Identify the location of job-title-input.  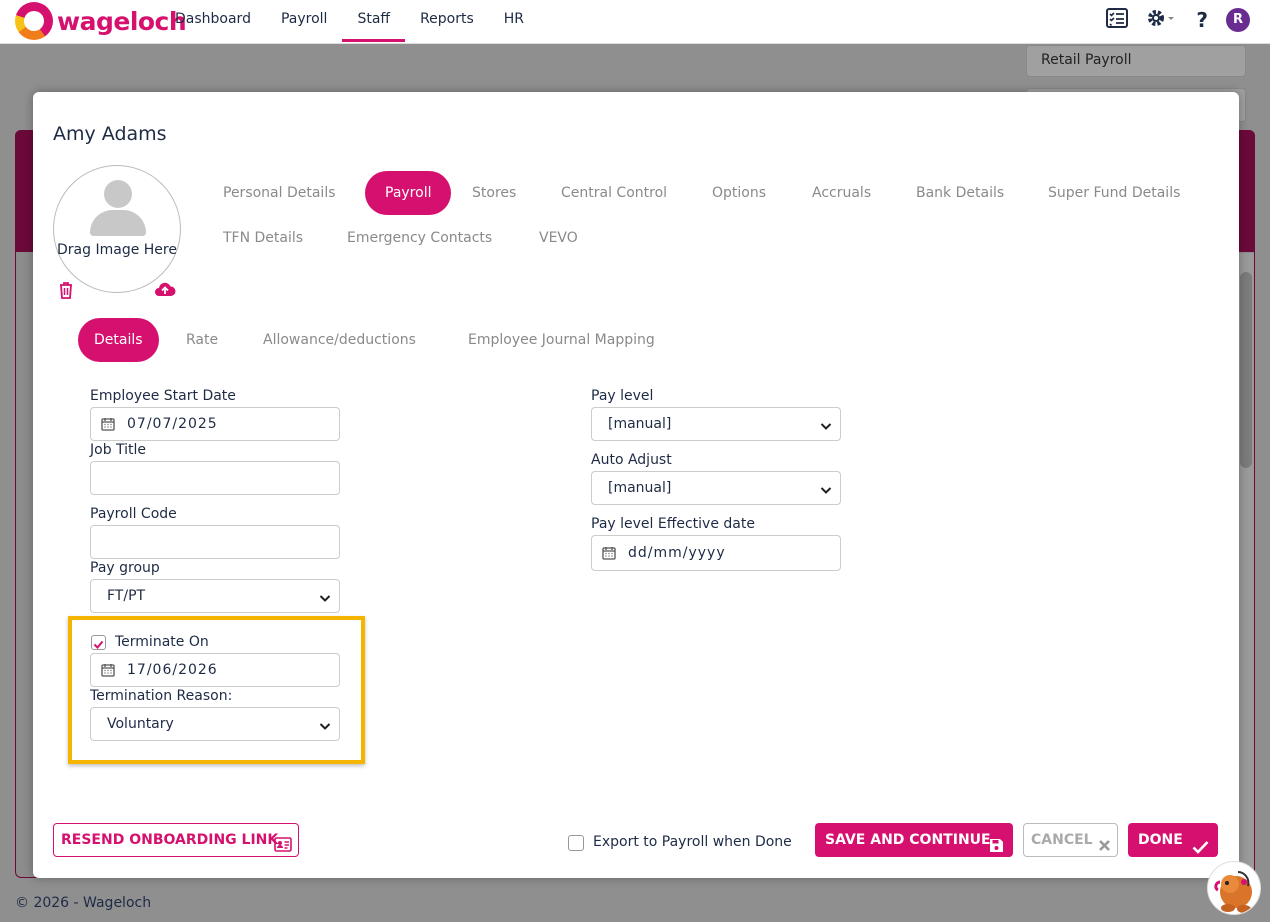
(215, 478).